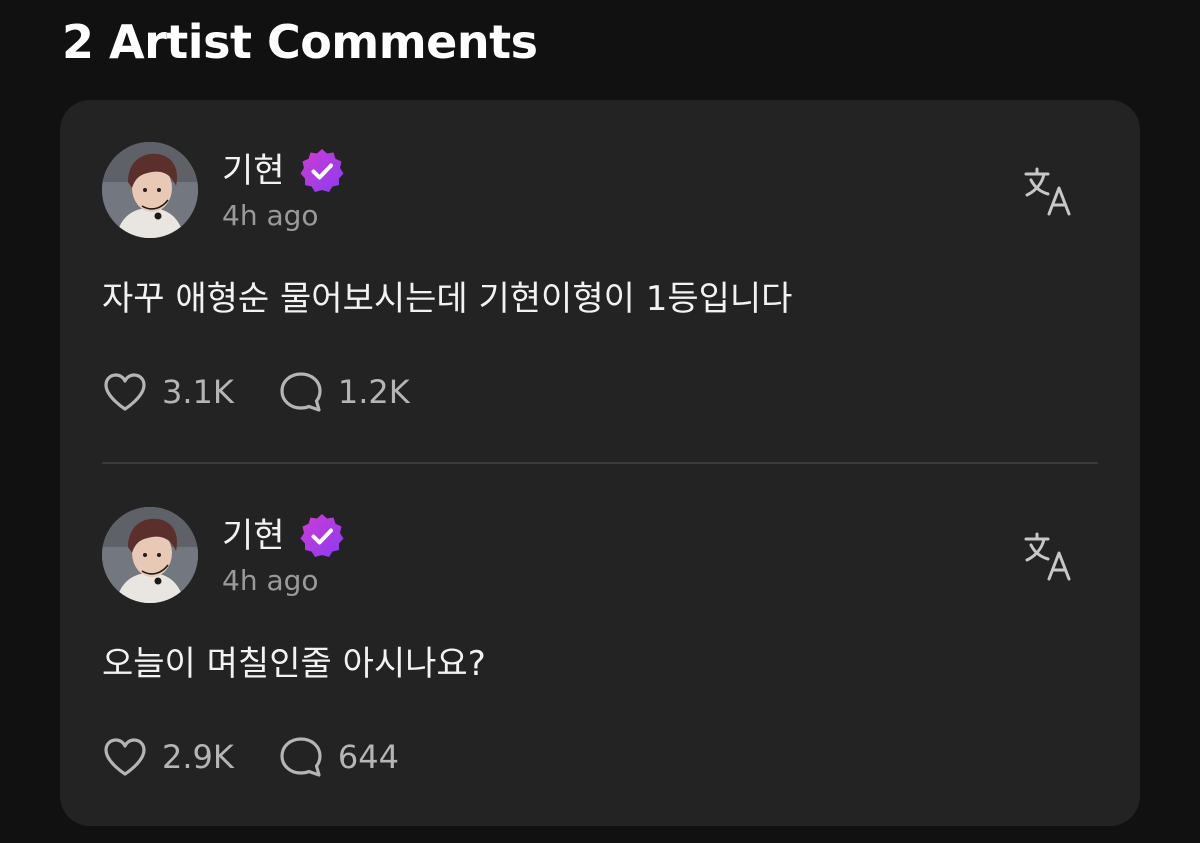 This screenshot has width=1200, height=843. I want to click on reply-button: 644, so click(338, 757).